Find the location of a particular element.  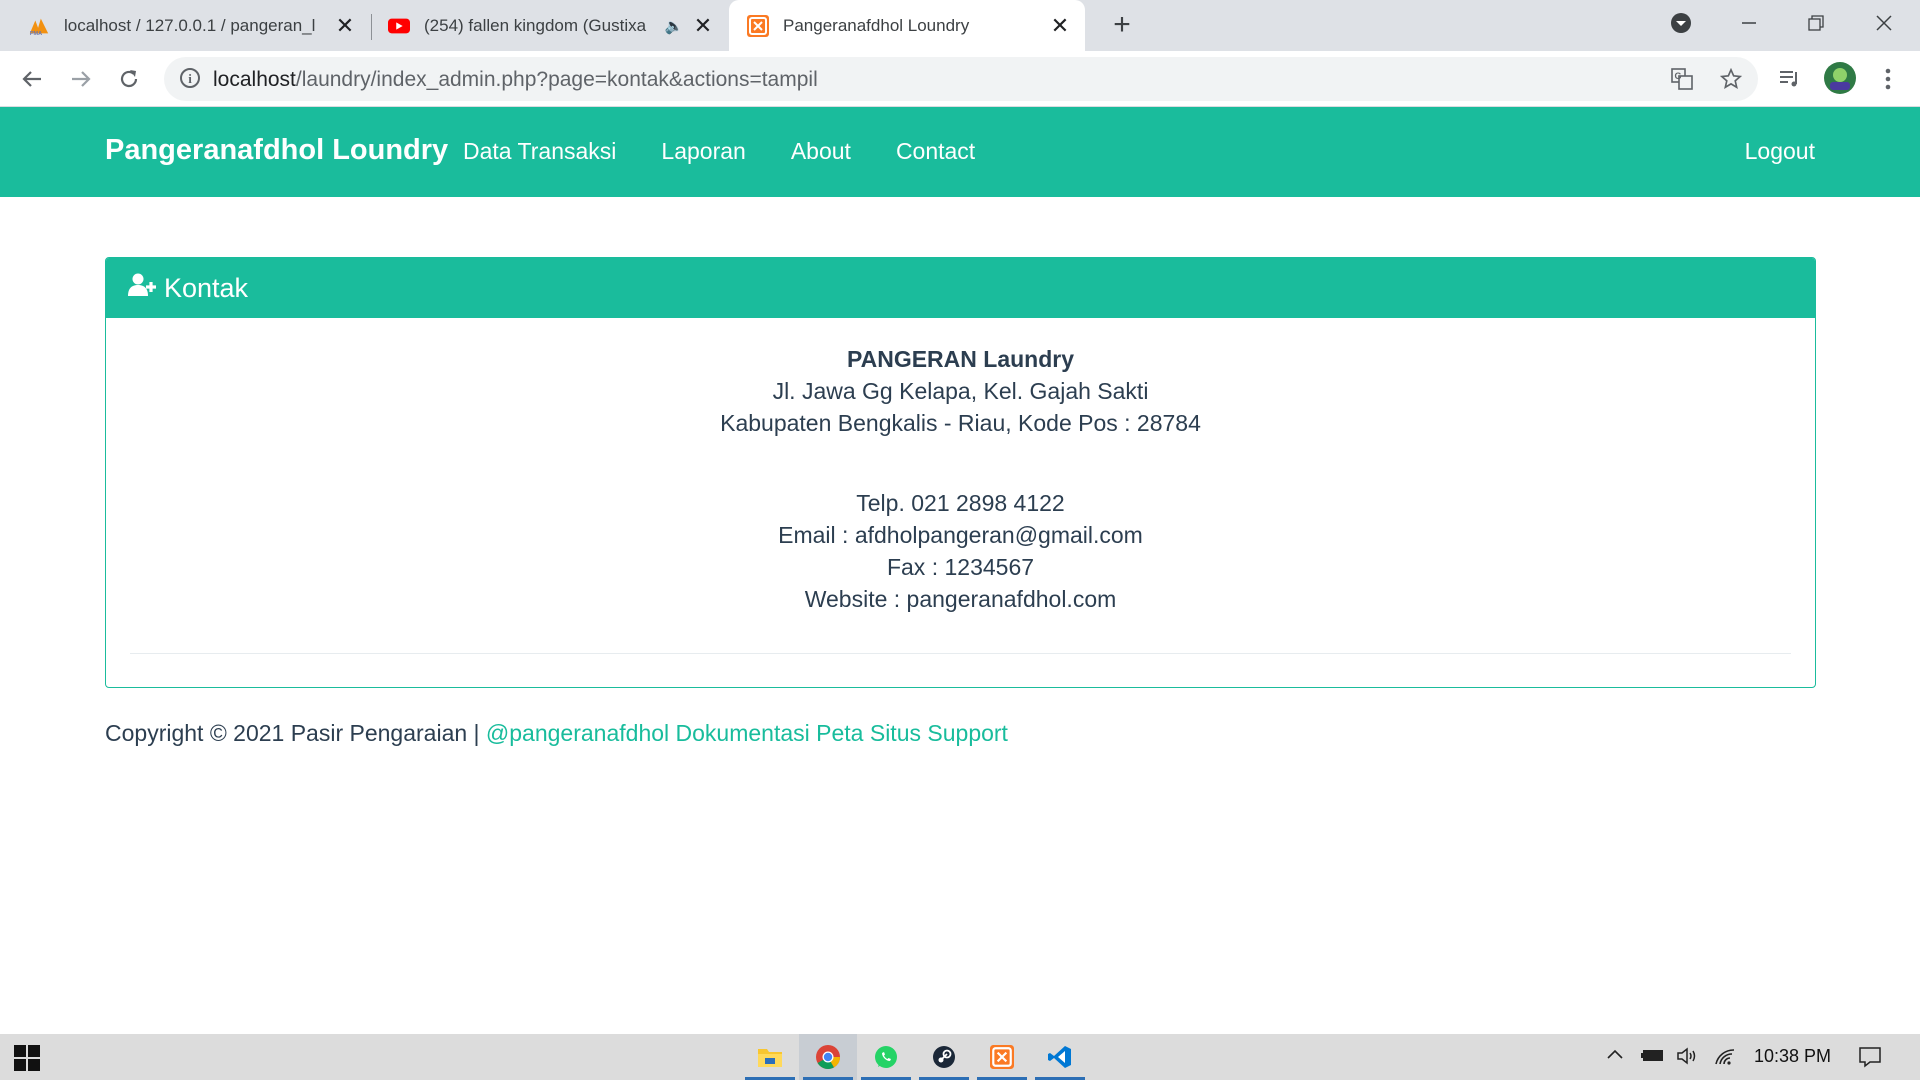

vscode-icon is located at coordinates (1060, 1057).